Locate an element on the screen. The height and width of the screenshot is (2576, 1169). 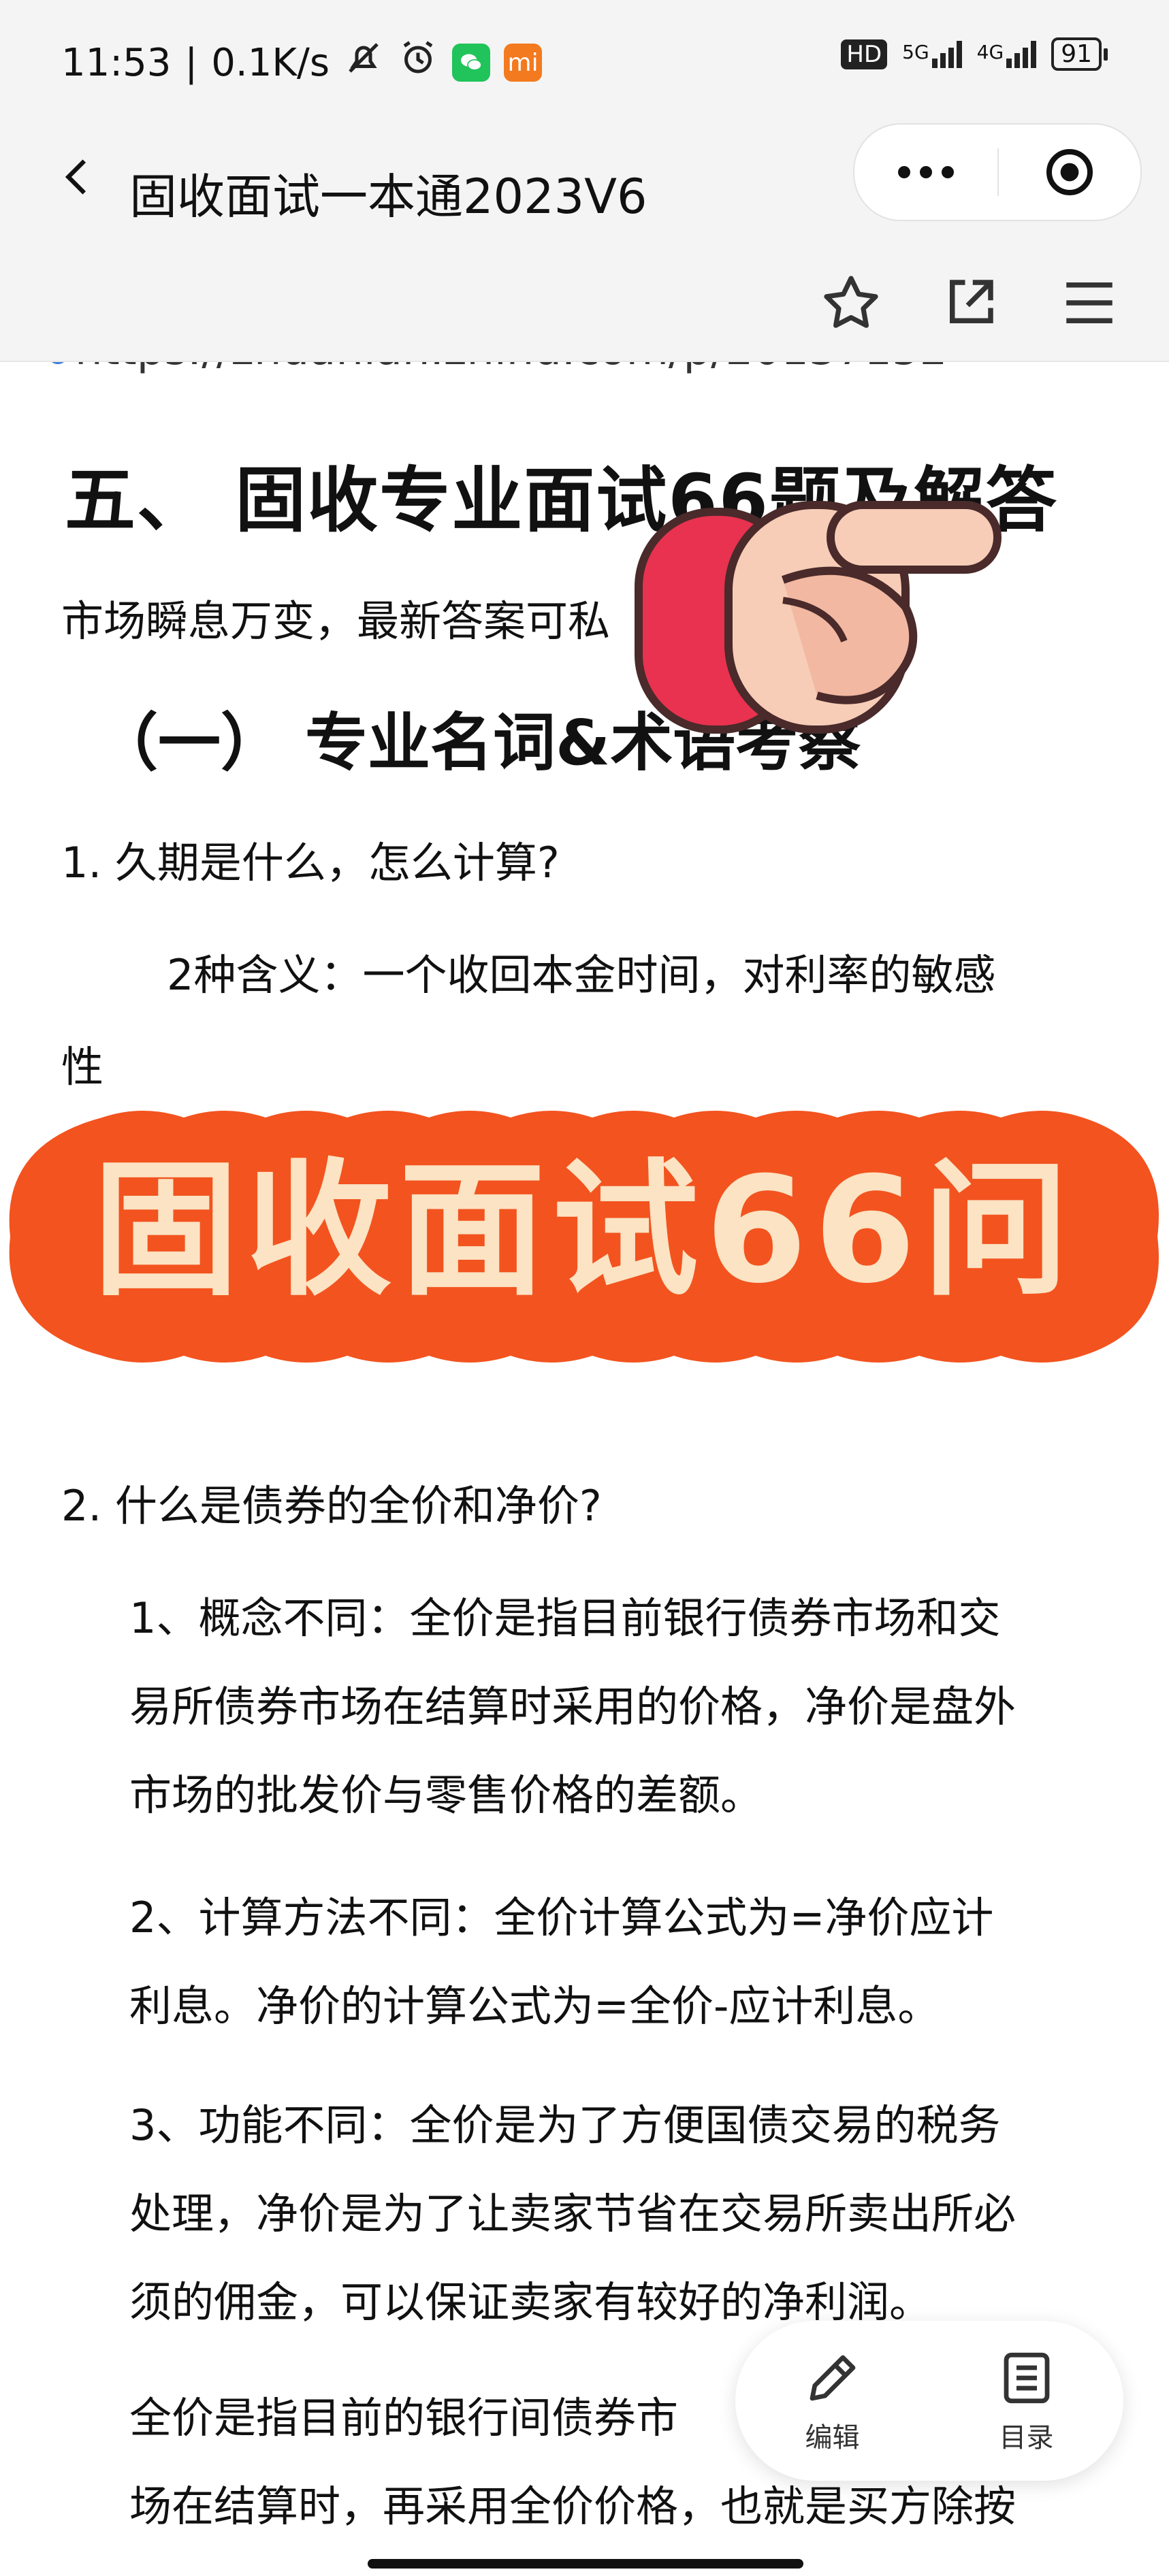
home-indicator is located at coordinates (585, 2564).